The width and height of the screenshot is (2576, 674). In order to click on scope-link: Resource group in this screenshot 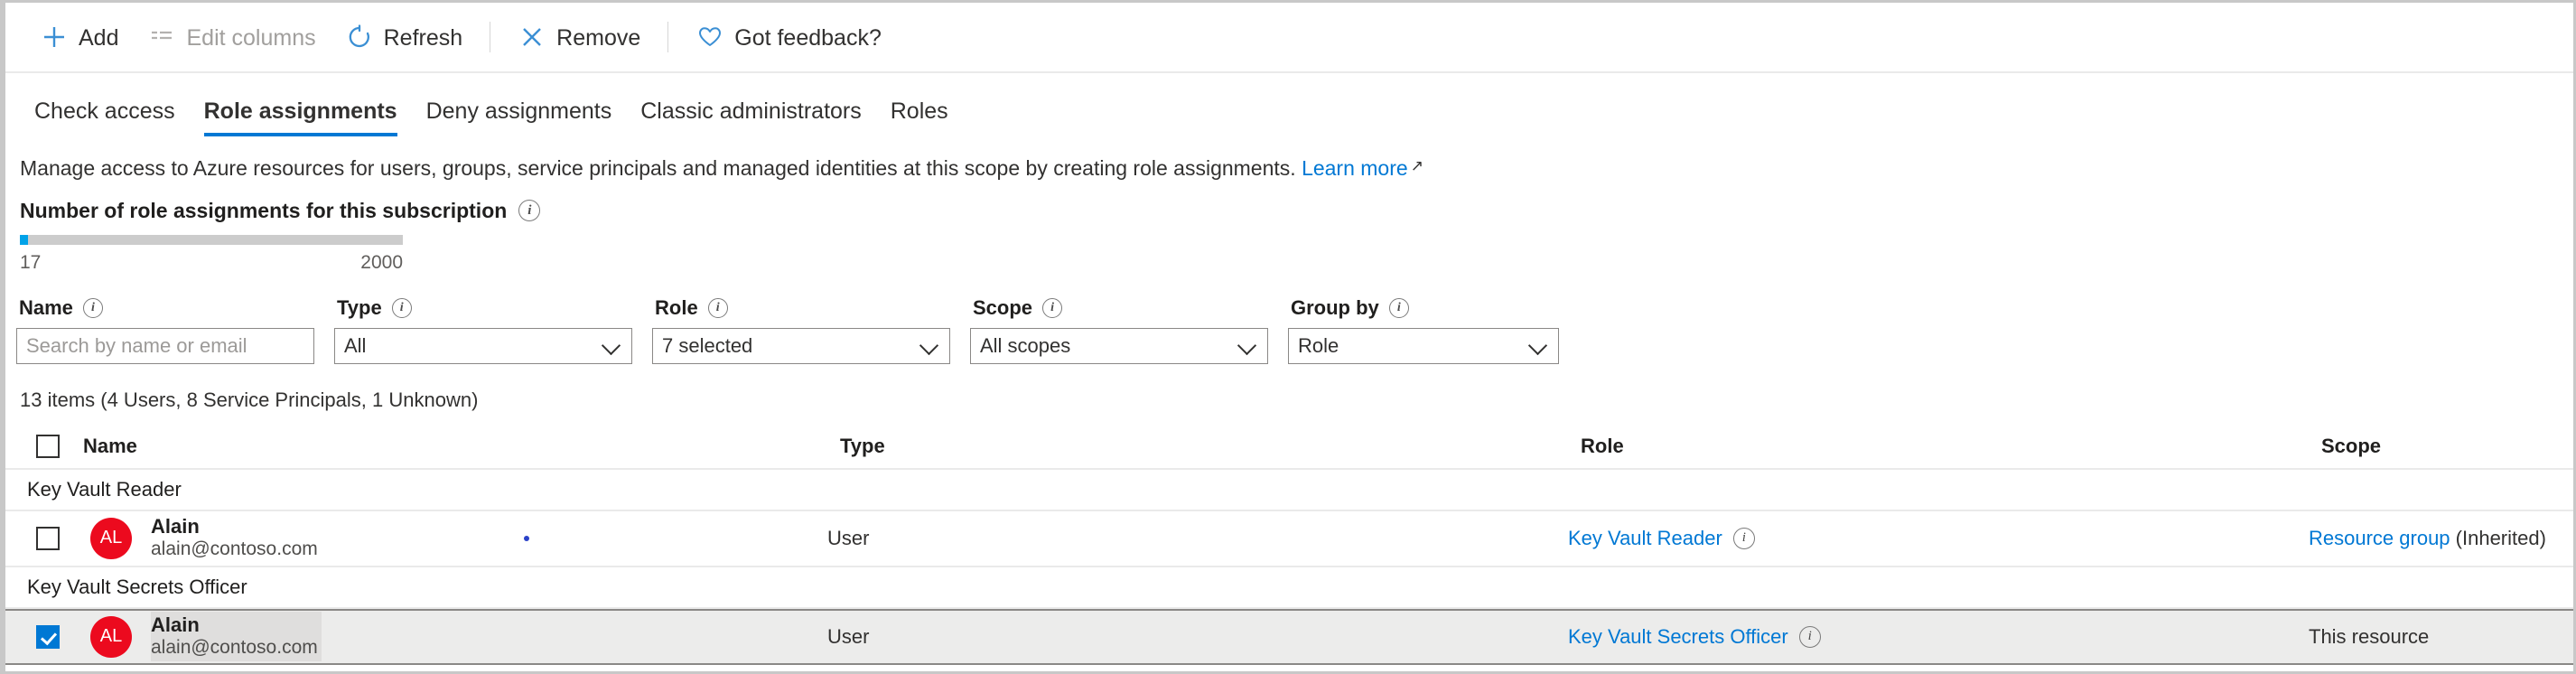, I will do `click(2379, 538)`.